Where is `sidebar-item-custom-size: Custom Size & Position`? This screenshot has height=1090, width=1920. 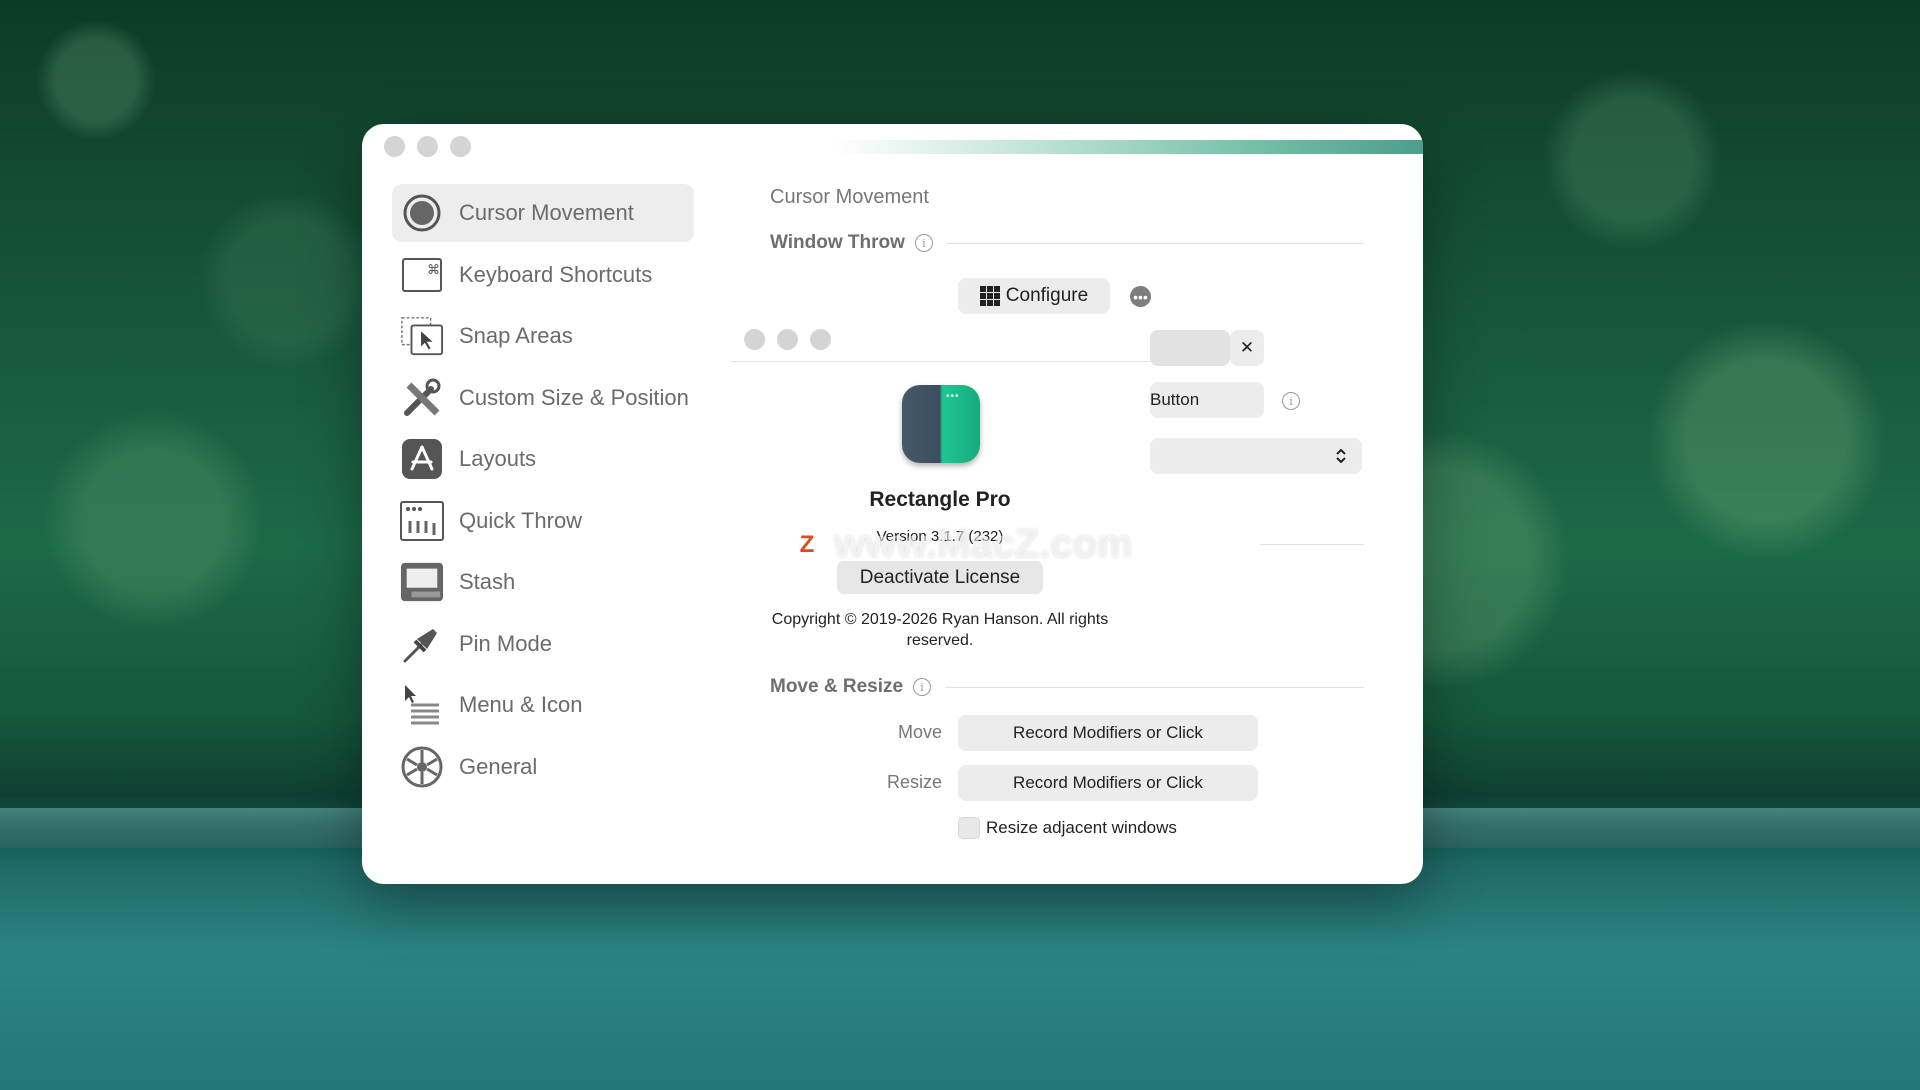 sidebar-item-custom-size: Custom Size & Position is located at coordinates (543, 398).